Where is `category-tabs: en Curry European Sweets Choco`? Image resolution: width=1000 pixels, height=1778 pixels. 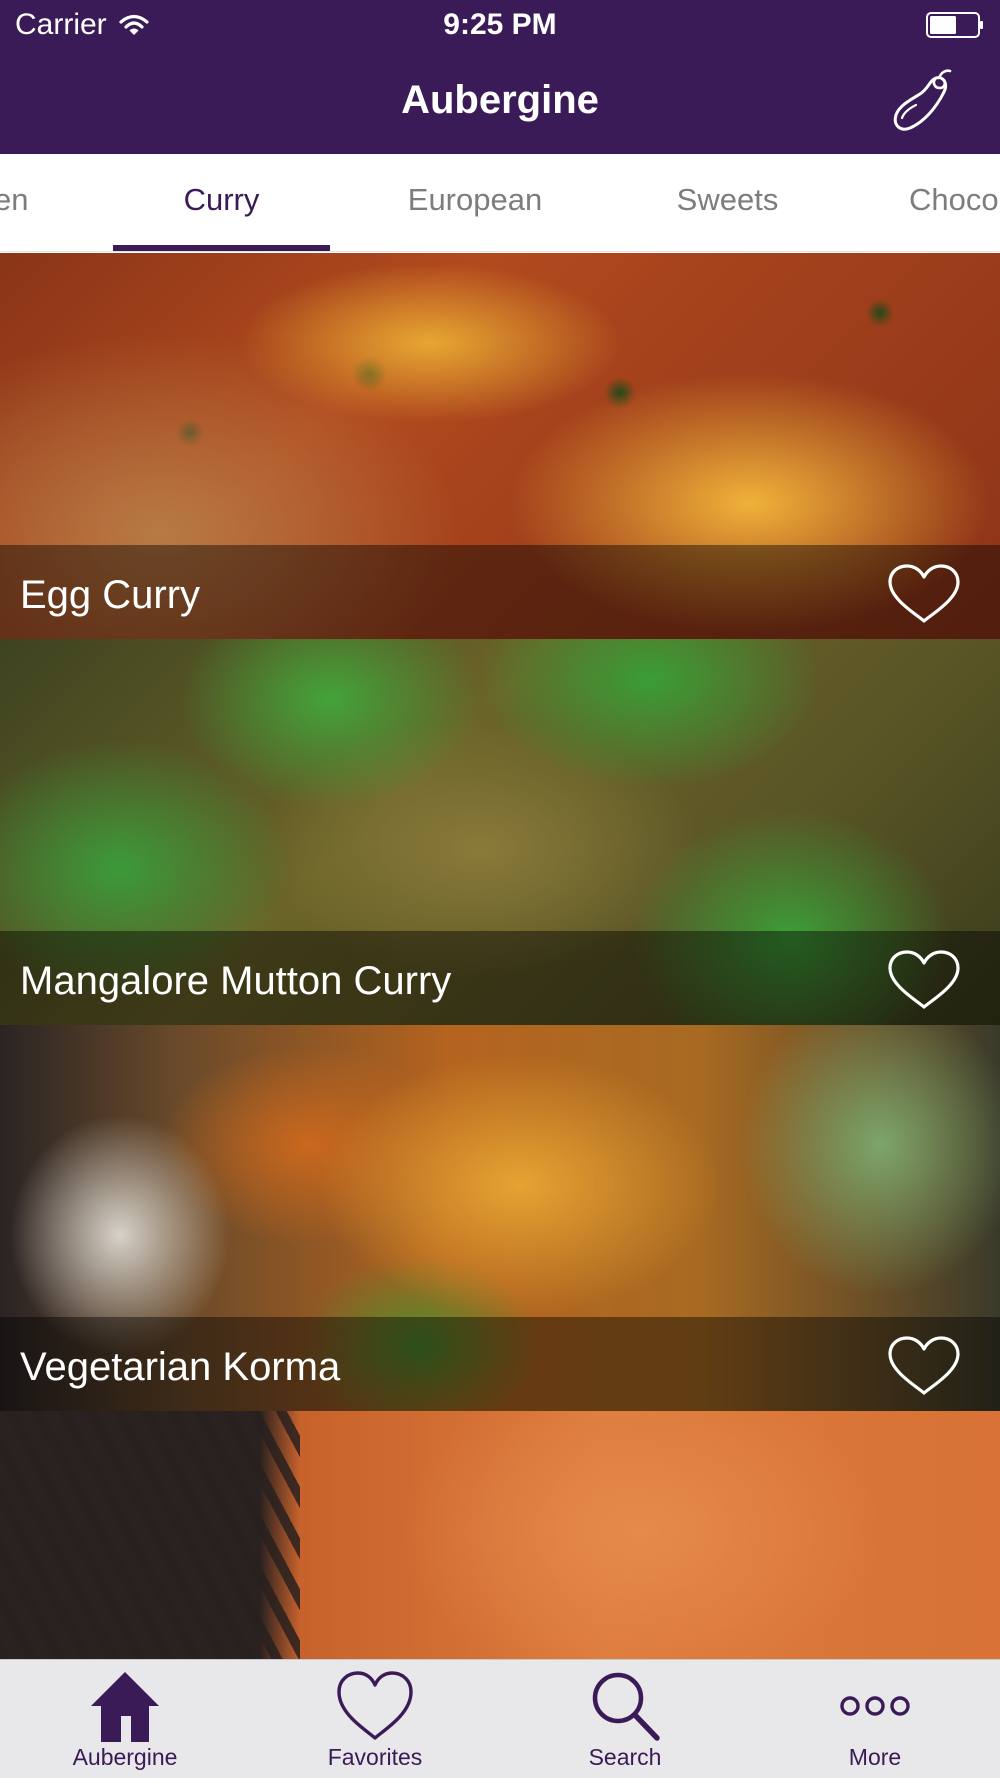
category-tabs: en Curry European Sweets Choco is located at coordinates (500, 203).